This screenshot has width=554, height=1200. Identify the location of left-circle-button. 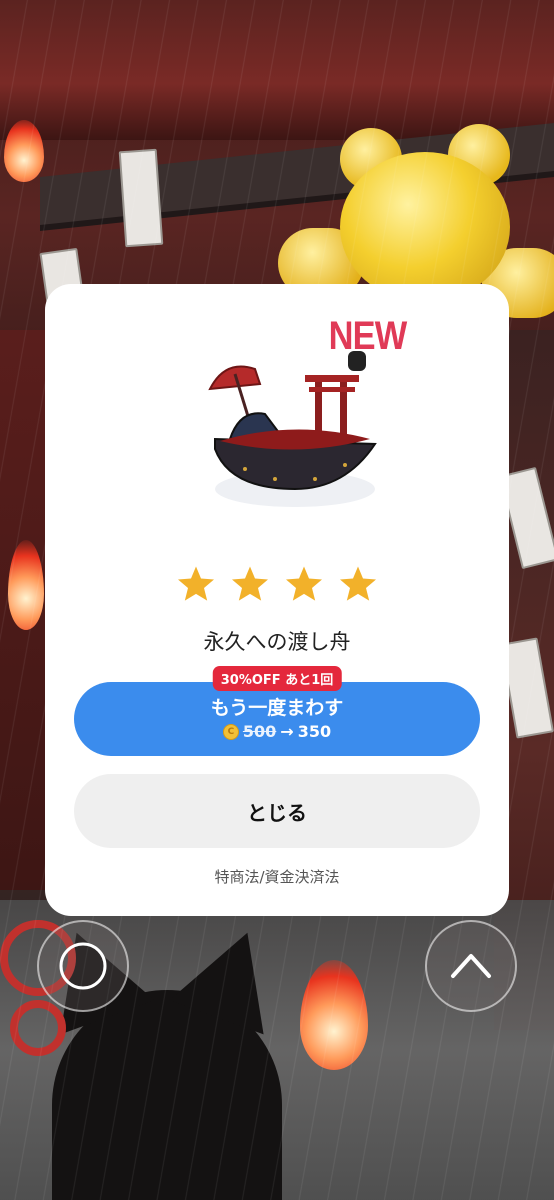
(83, 966).